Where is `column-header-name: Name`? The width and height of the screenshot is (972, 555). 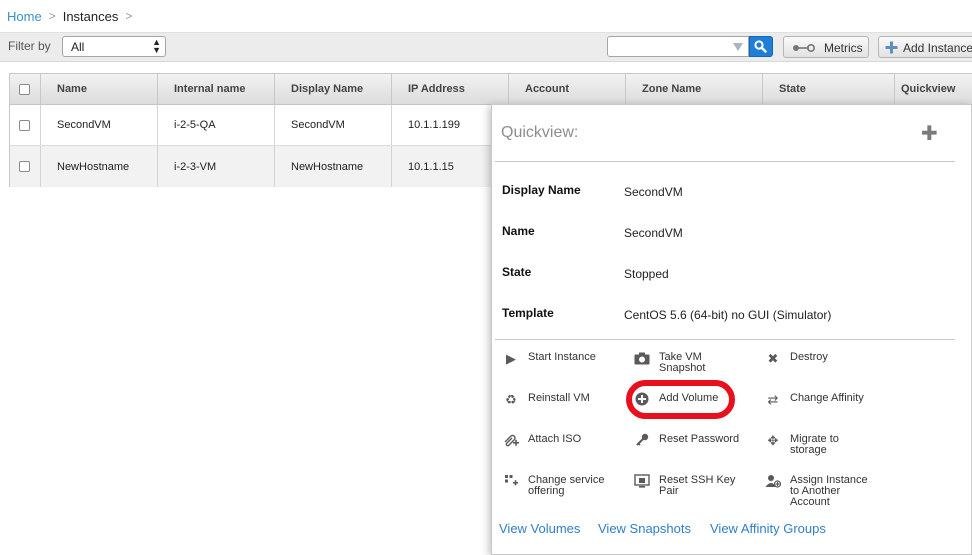 column-header-name: Name is located at coordinates (99, 89).